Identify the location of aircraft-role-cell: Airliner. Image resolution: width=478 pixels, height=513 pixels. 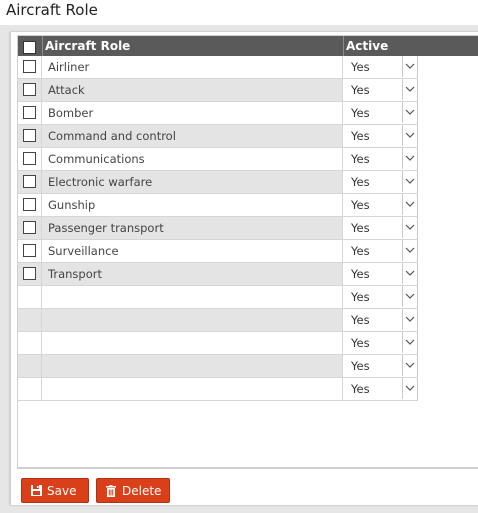
(192, 67).